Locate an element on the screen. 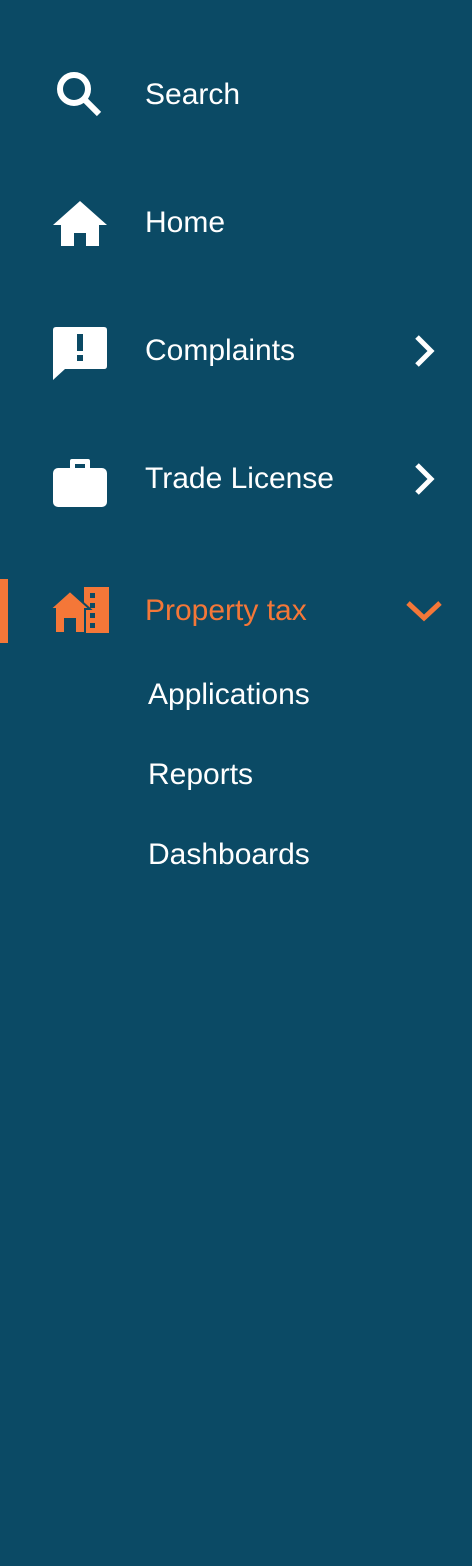 The height and width of the screenshot is (1566, 472). briefcase-icon is located at coordinates (80, 479).